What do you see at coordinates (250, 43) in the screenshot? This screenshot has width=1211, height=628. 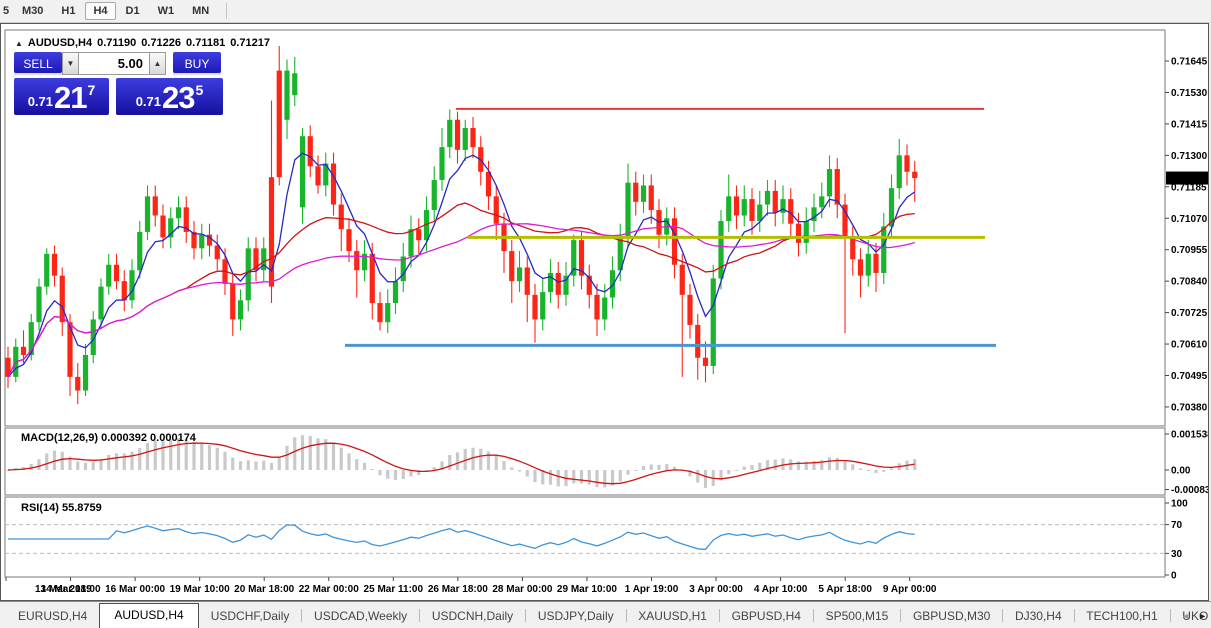 I see `chart-close-value: 0.71217` at bounding box center [250, 43].